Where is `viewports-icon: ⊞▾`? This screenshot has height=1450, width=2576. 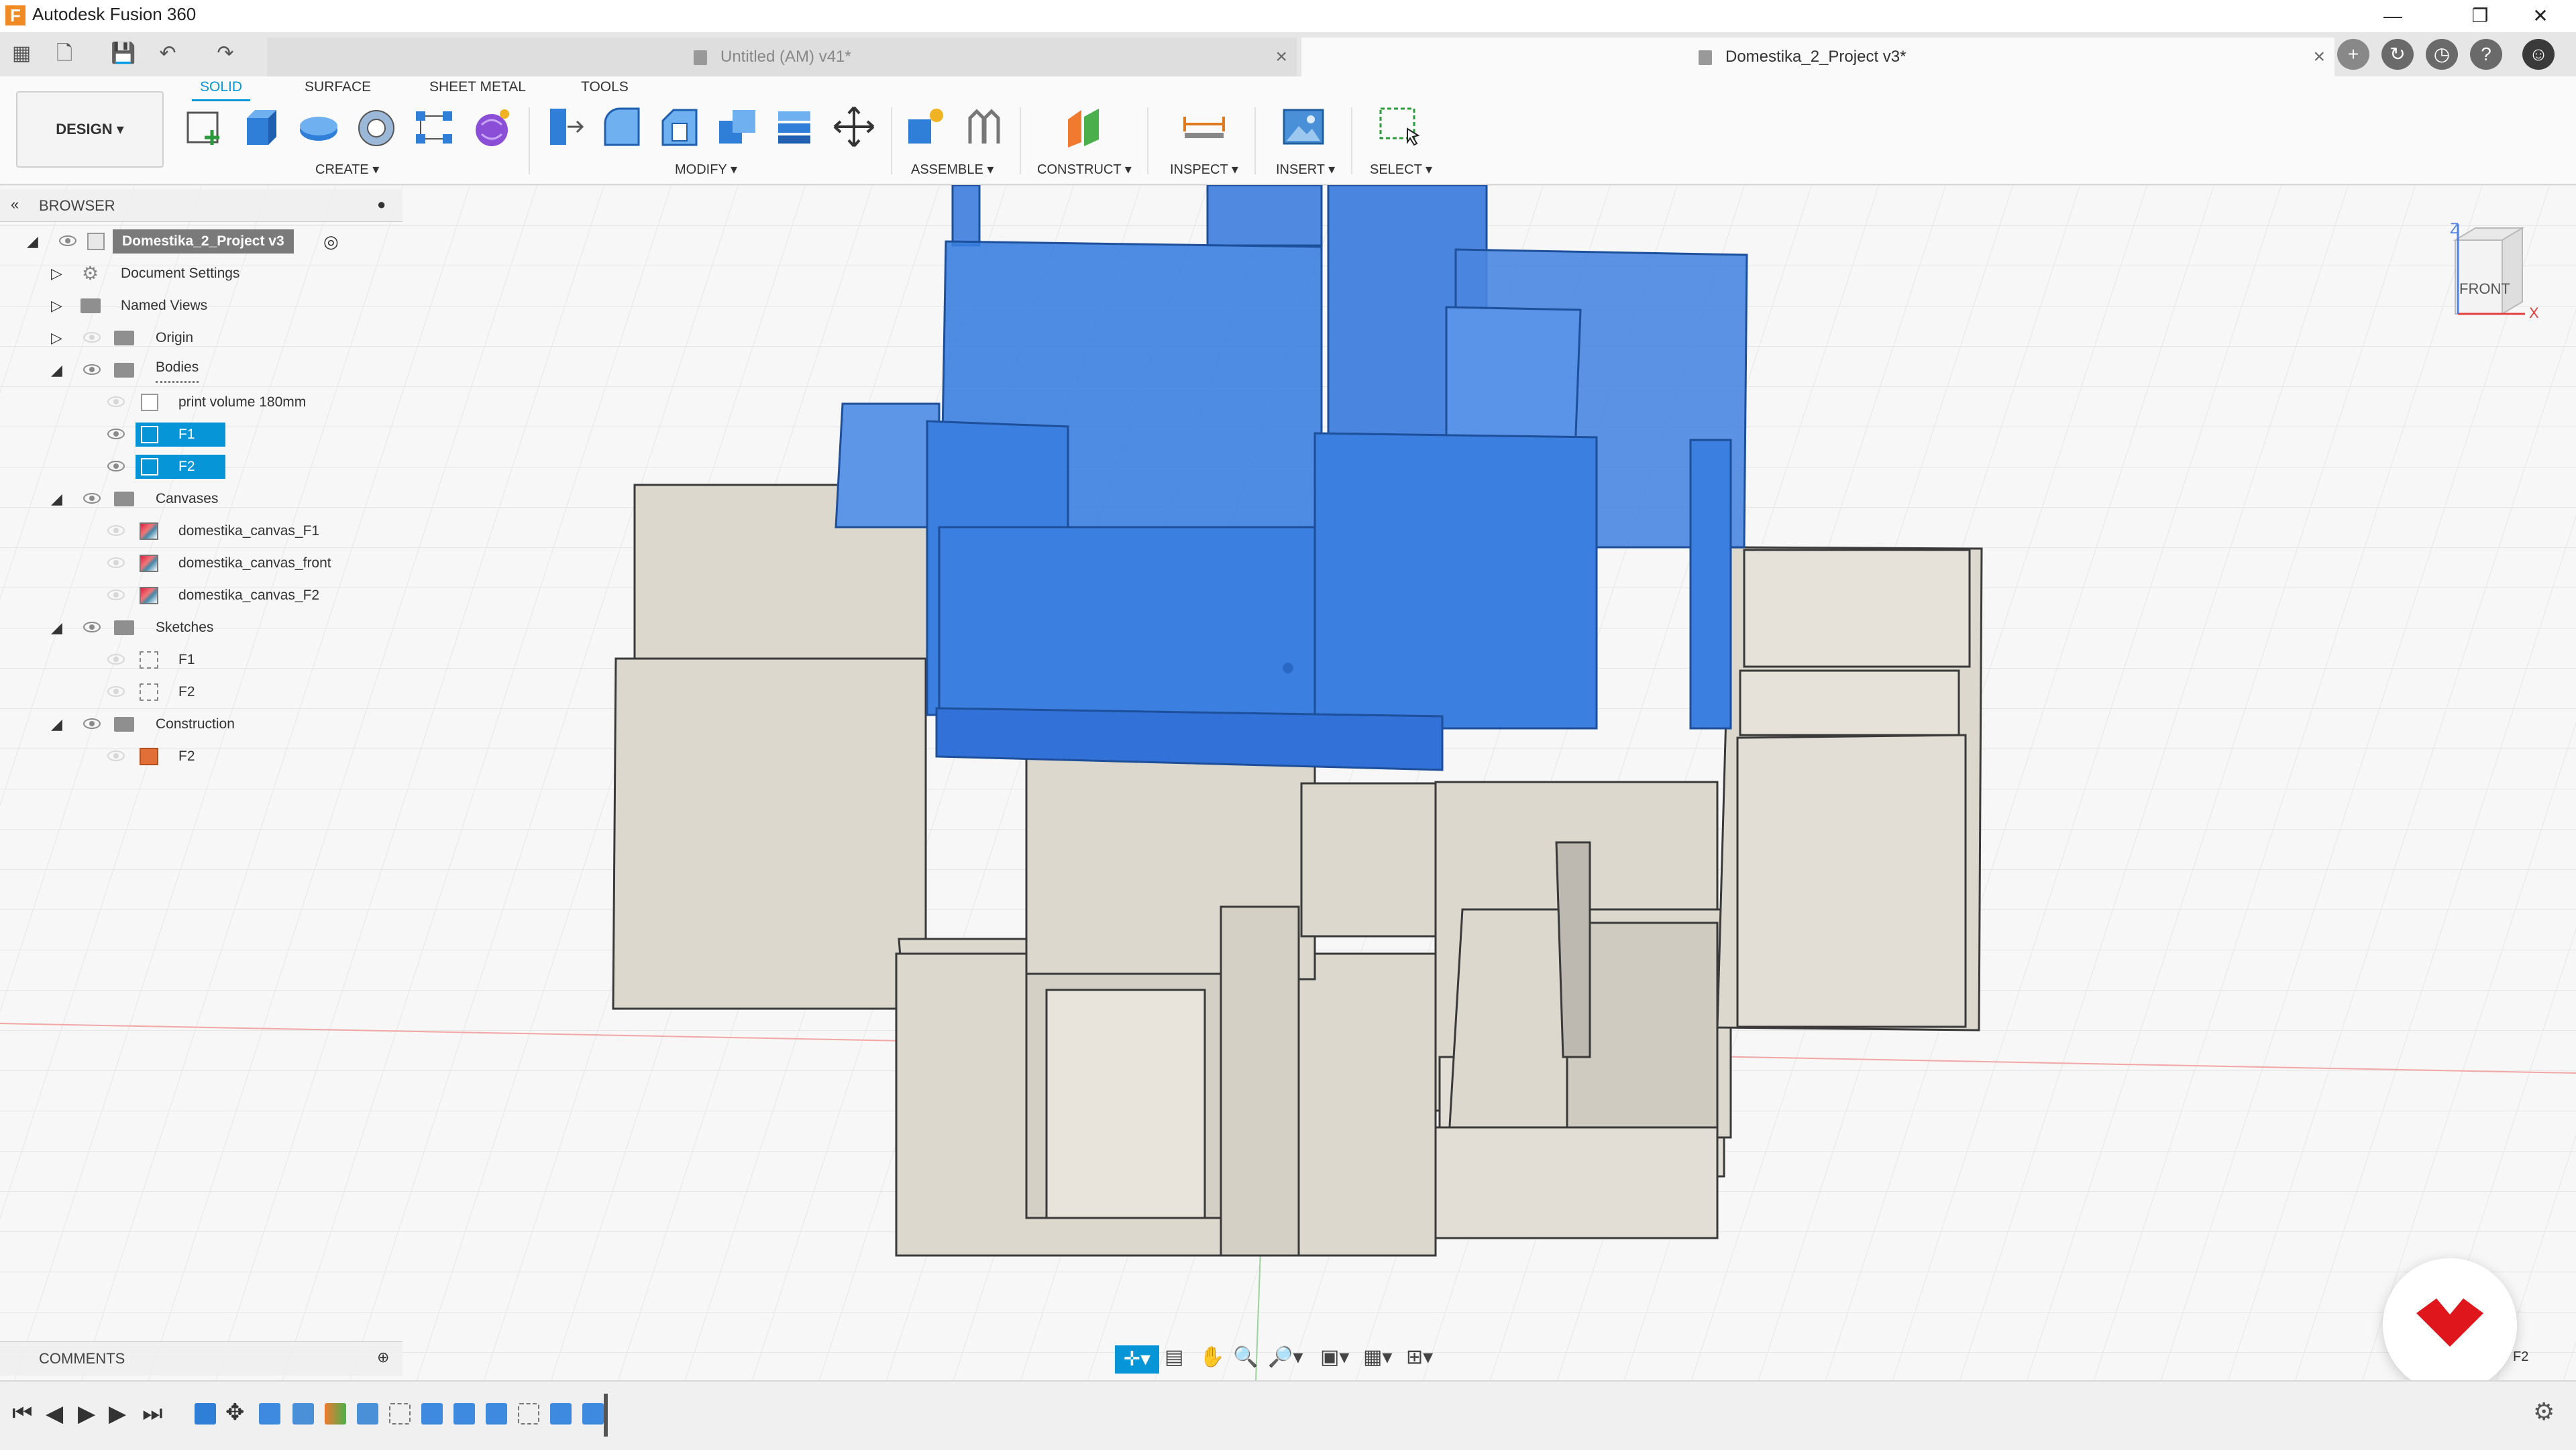 viewports-icon: ⊞▾ is located at coordinates (1419, 1357).